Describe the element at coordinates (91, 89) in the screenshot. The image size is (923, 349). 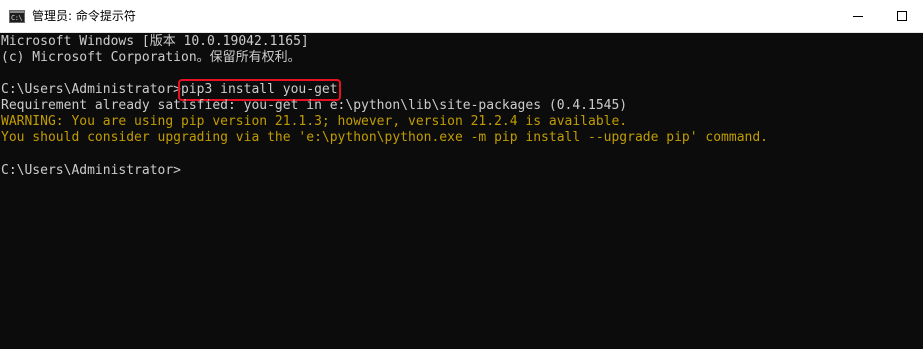
I see `command-prompt-path: C:\Users\Administrator>` at that location.